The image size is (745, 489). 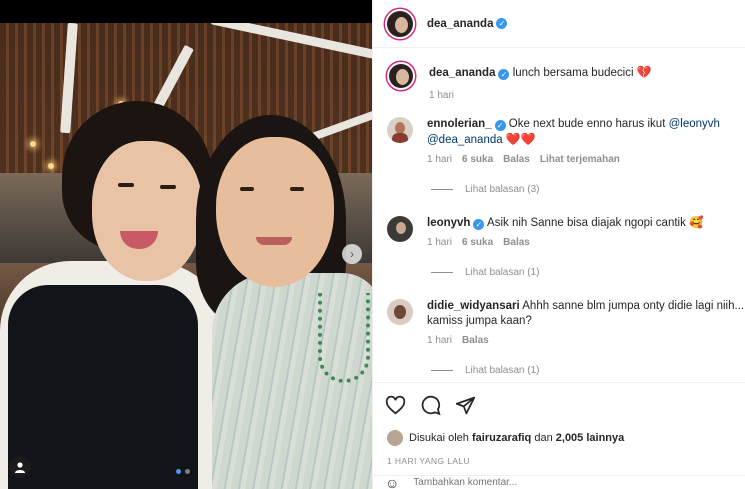 What do you see at coordinates (501, 438) in the screenshot?
I see `liker-username: fairuzarafiq` at bounding box center [501, 438].